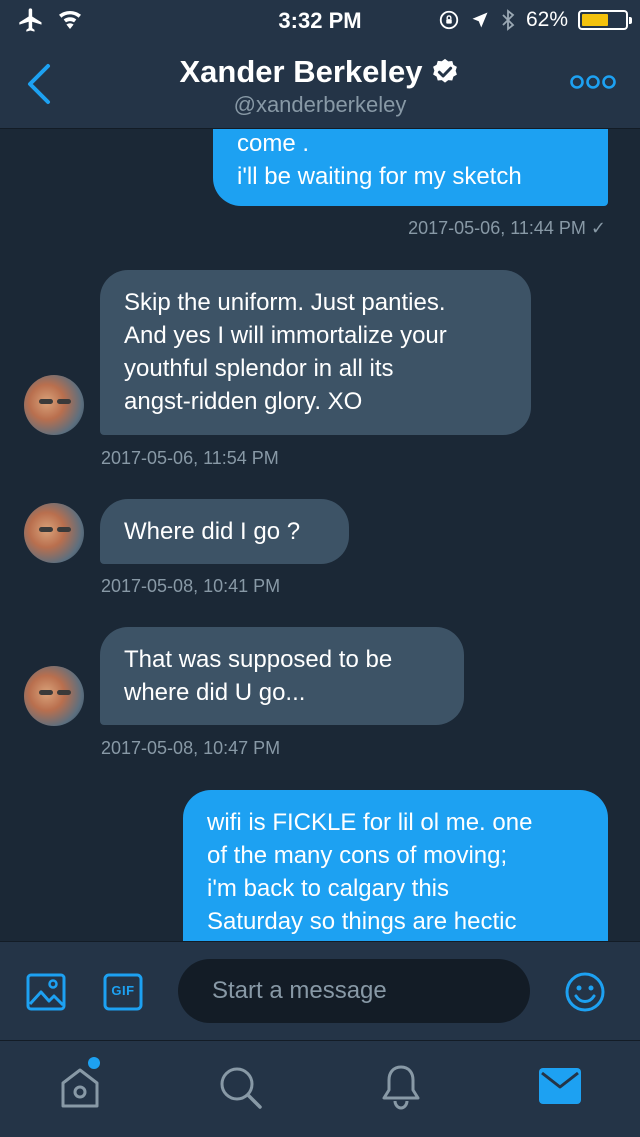 Image resolution: width=640 pixels, height=1137 pixels. I want to click on add-gif-button: GIF, so click(123, 994).